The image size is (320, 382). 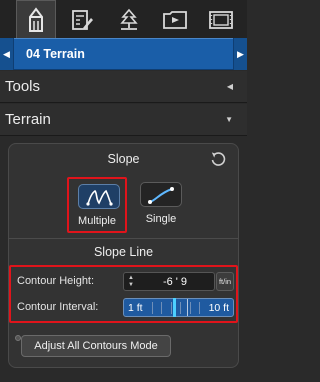 What do you see at coordinates (161, 219) in the screenshot?
I see `single-mode-label: Single` at bounding box center [161, 219].